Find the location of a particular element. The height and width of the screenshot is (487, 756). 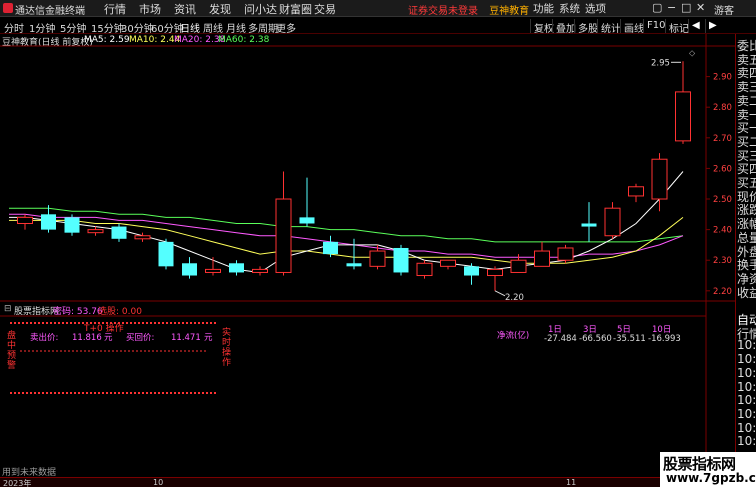

y-tick-label: 2.90 is located at coordinates (722, 78).